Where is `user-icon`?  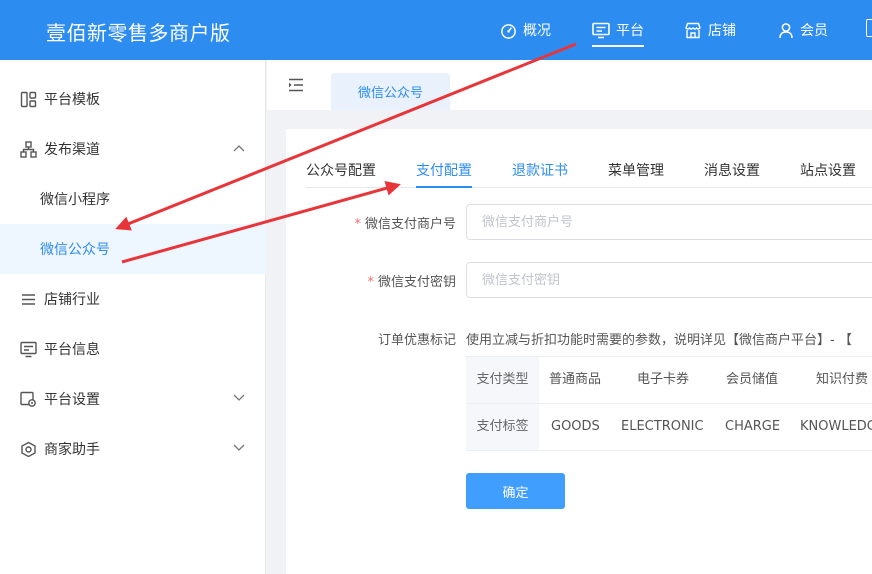 user-icon is located at coordinates (786, 30).